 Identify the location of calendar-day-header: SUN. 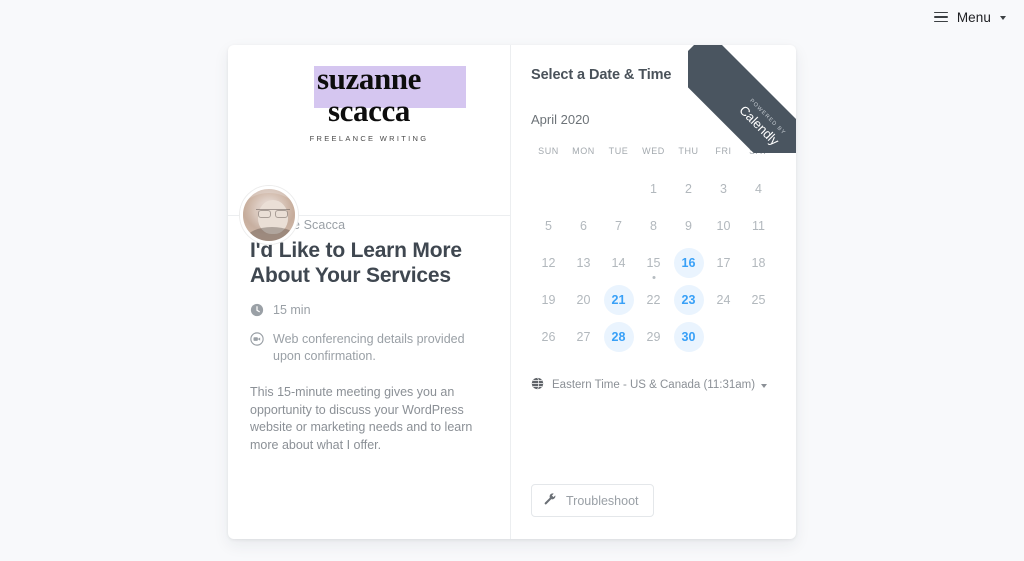
(548, 151).